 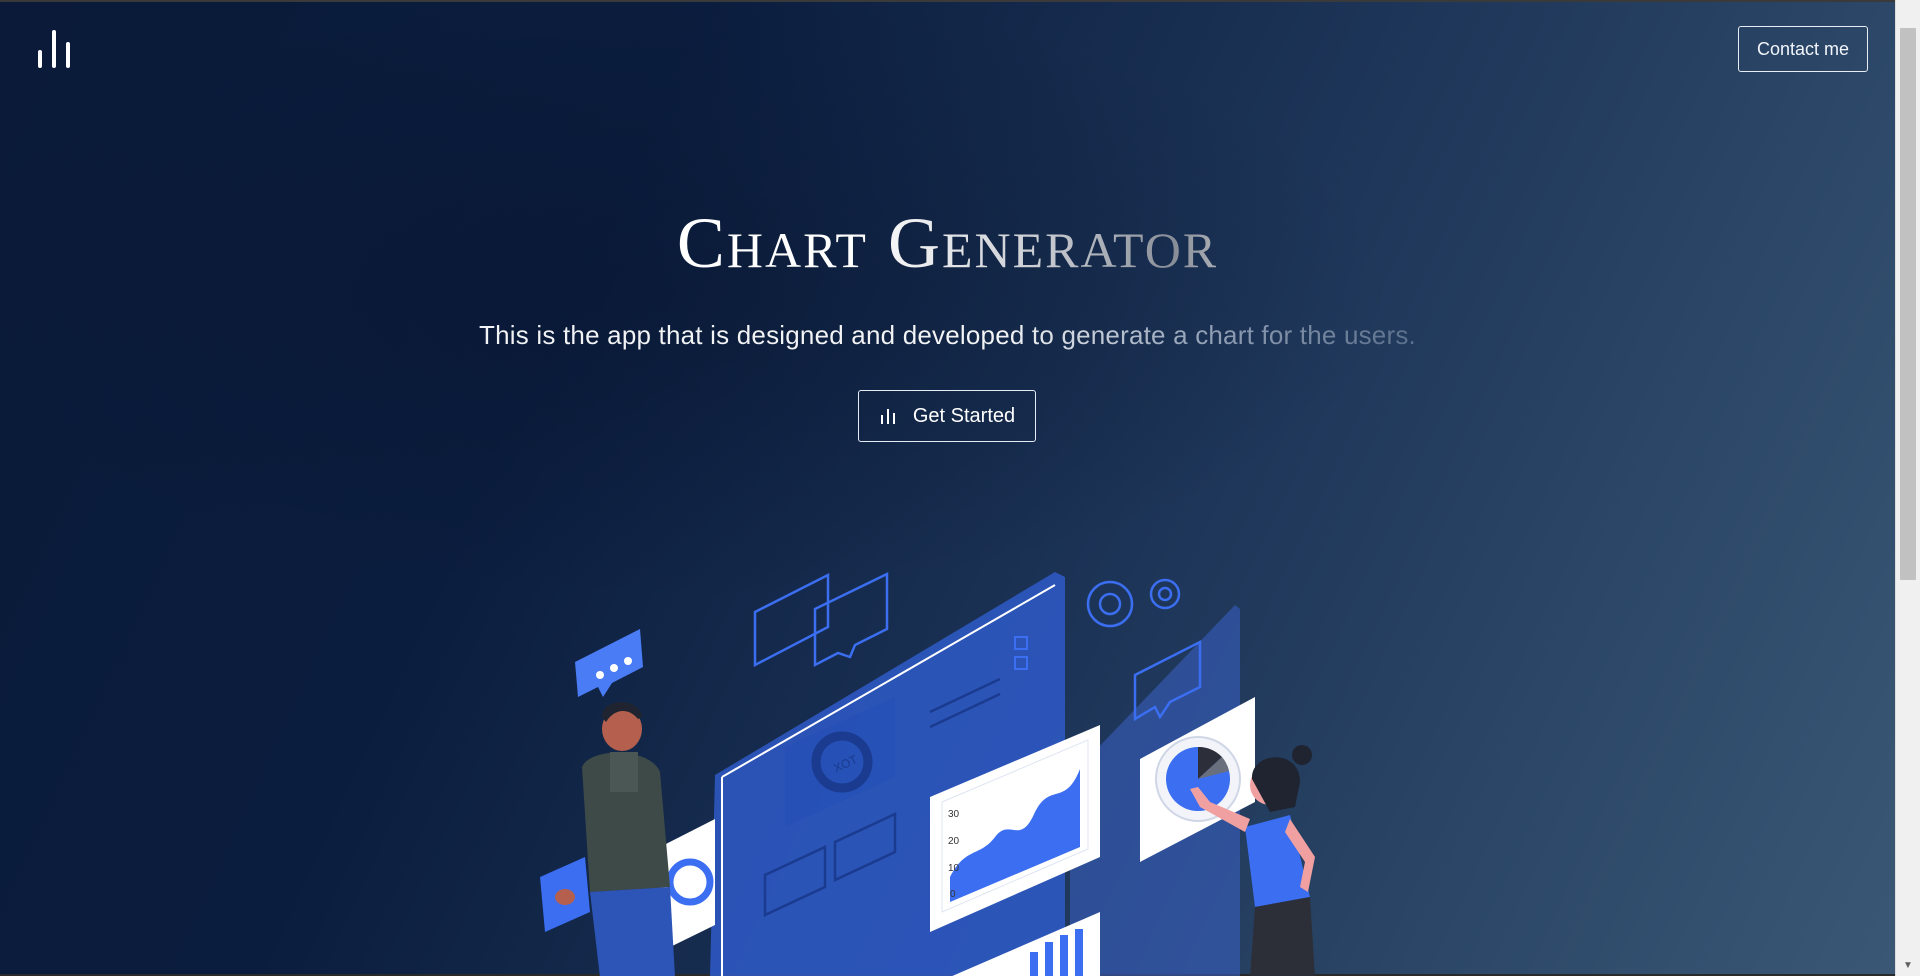 I want to click on axis-tick-20: 20, so click(x=954, y=841).